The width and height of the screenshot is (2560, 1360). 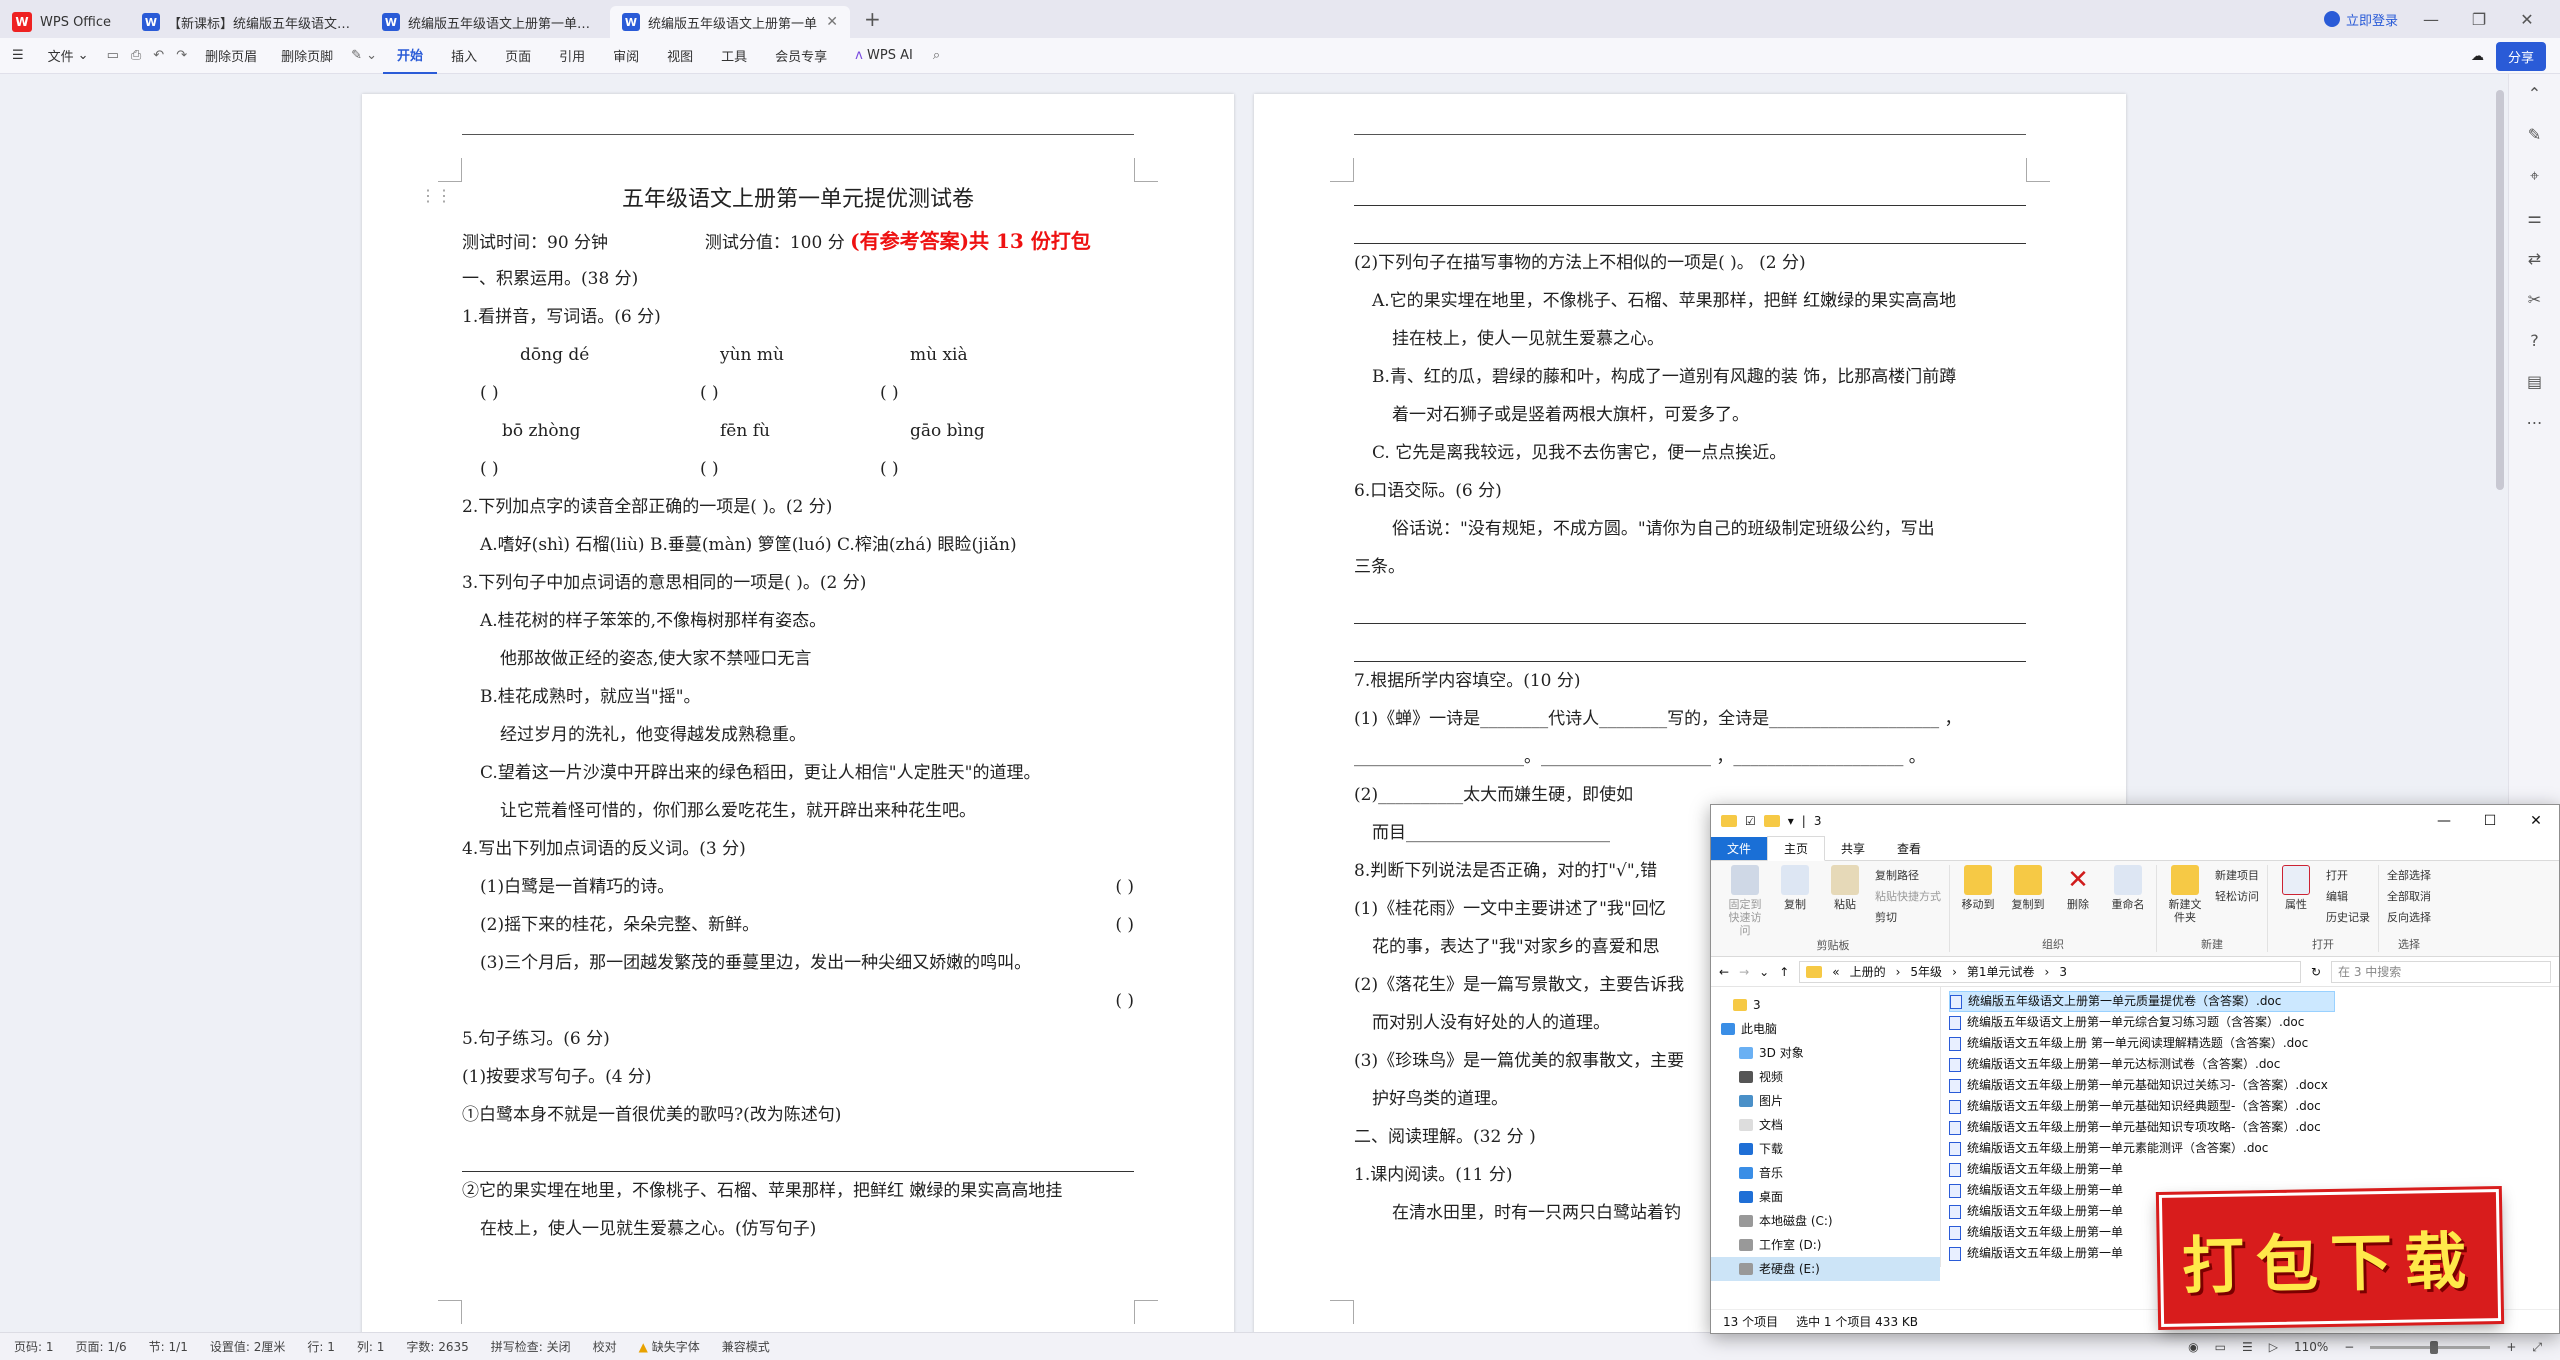 I want to click on tab-start: 开始, so click(x=410, y=56).